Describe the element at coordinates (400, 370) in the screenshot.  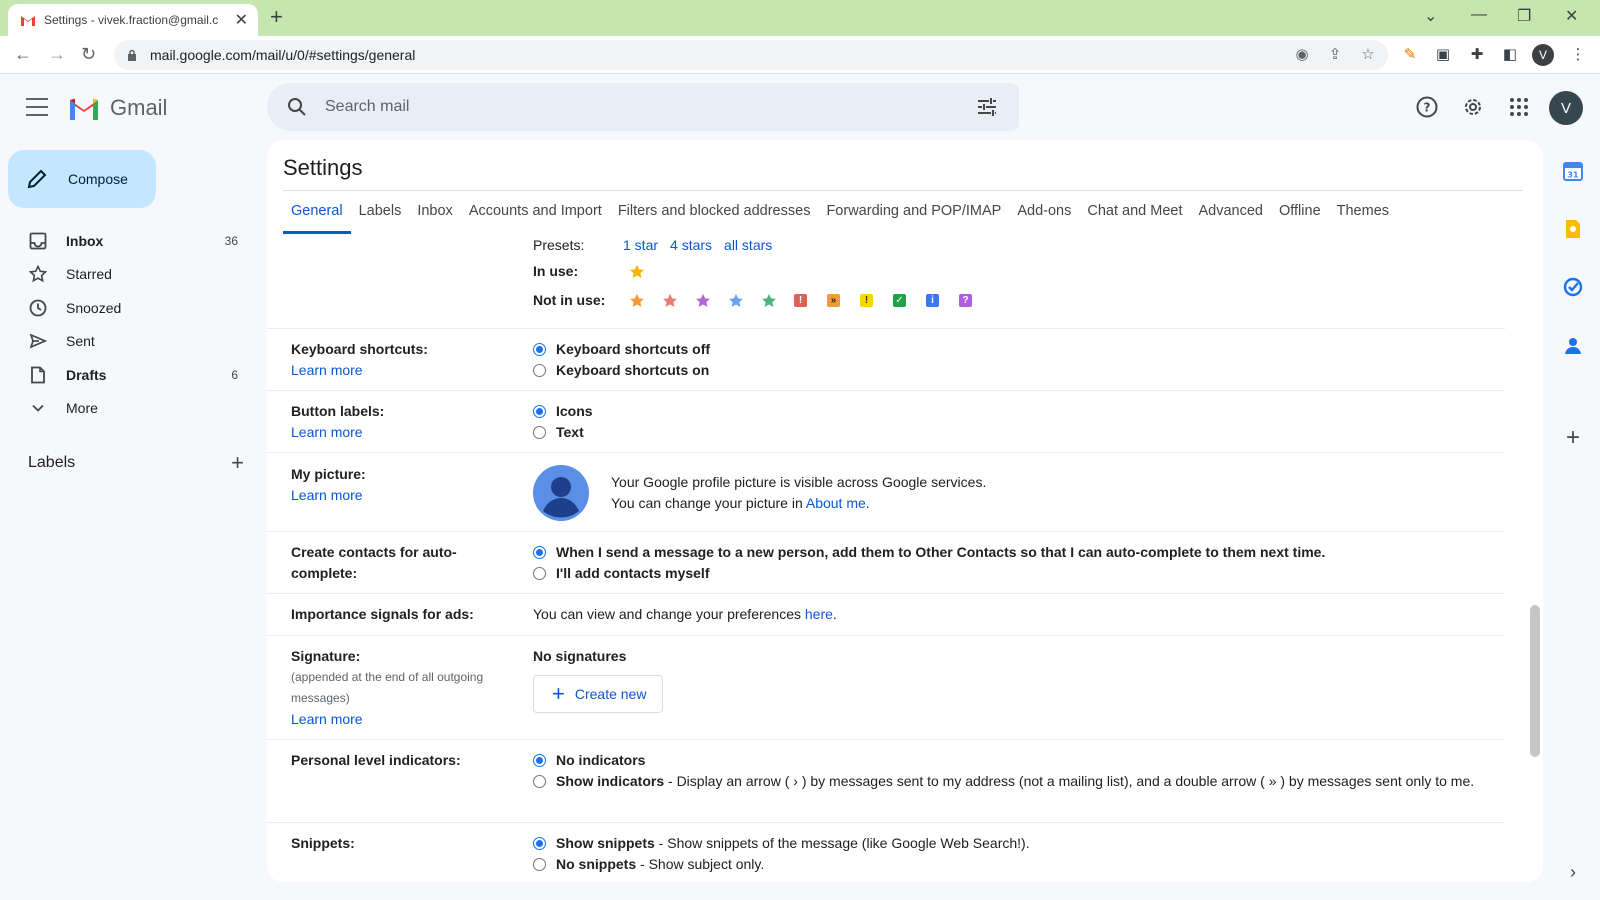
I see `keyboard-learn-more-link: Learn more` at that location.